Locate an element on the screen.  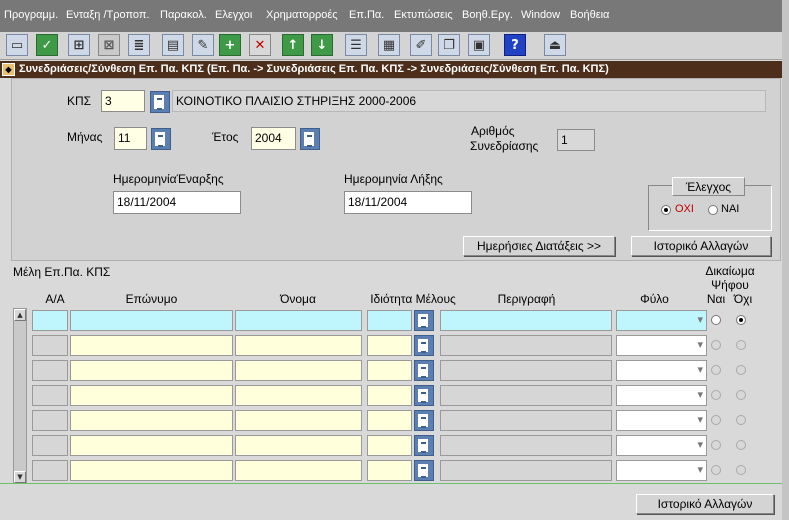
menu-monitoring: Παρακολ. is located at coordinates (183, 15).